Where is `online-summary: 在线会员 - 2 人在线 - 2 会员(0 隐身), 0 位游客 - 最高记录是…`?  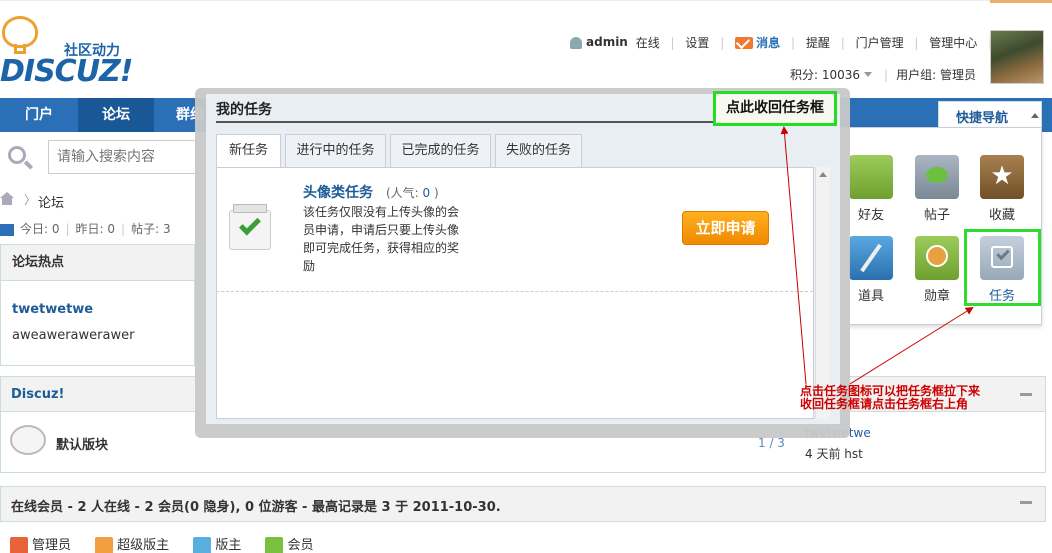
online-summary: 在线会员 - 2 人在线 - 2 会员(0 隐身), 0 位游客 - 最高记录是… is located at coordinates (256, 507).